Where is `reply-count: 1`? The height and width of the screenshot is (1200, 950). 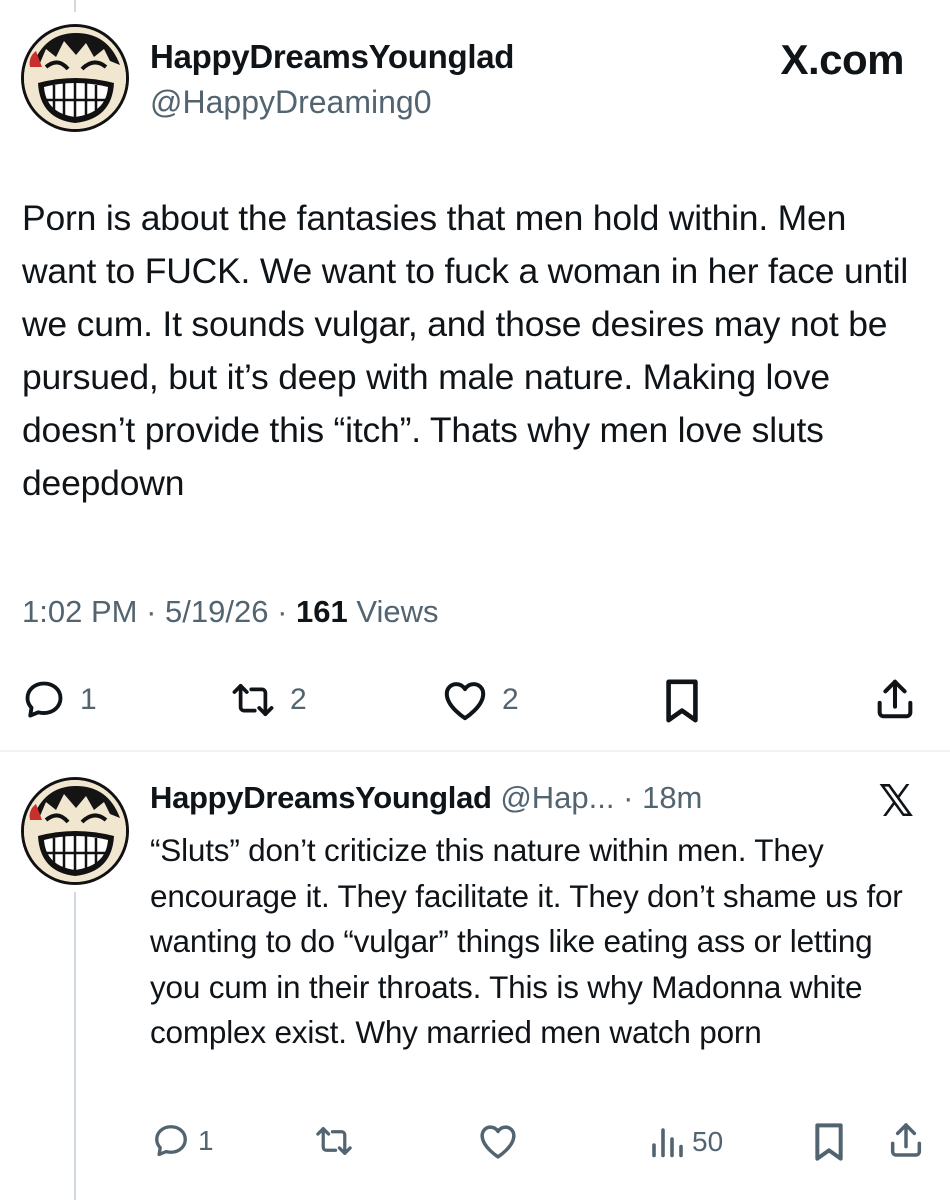 reply-count: 1 is located at coordinates (88, 699).